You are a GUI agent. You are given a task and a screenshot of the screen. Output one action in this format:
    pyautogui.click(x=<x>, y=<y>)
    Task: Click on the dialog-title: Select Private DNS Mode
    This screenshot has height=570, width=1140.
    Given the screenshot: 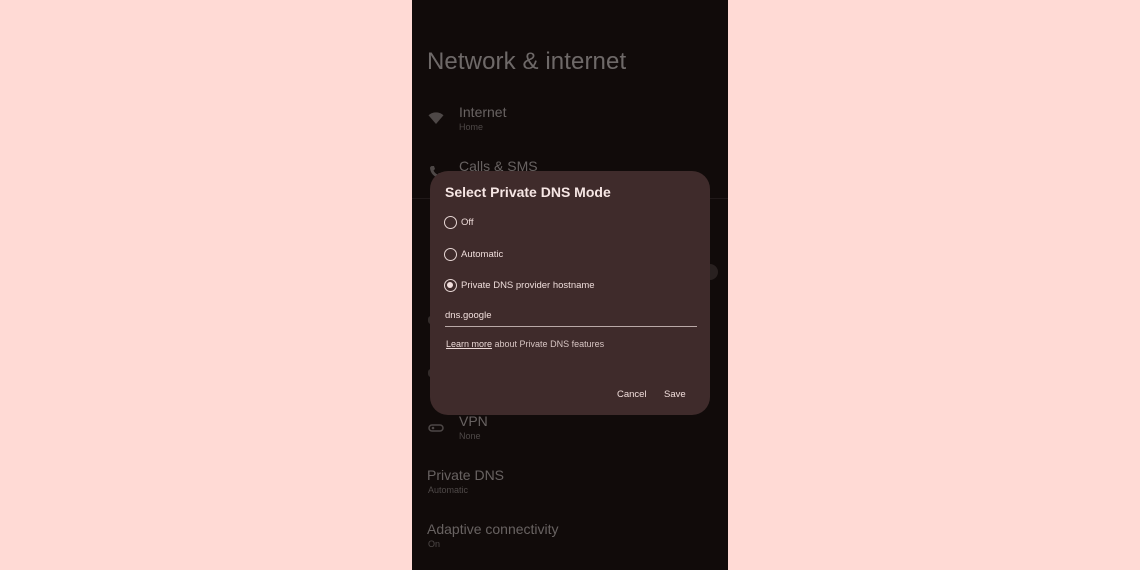 What is the action you would take?
    pyautogui.click(x=528, y=192)
    